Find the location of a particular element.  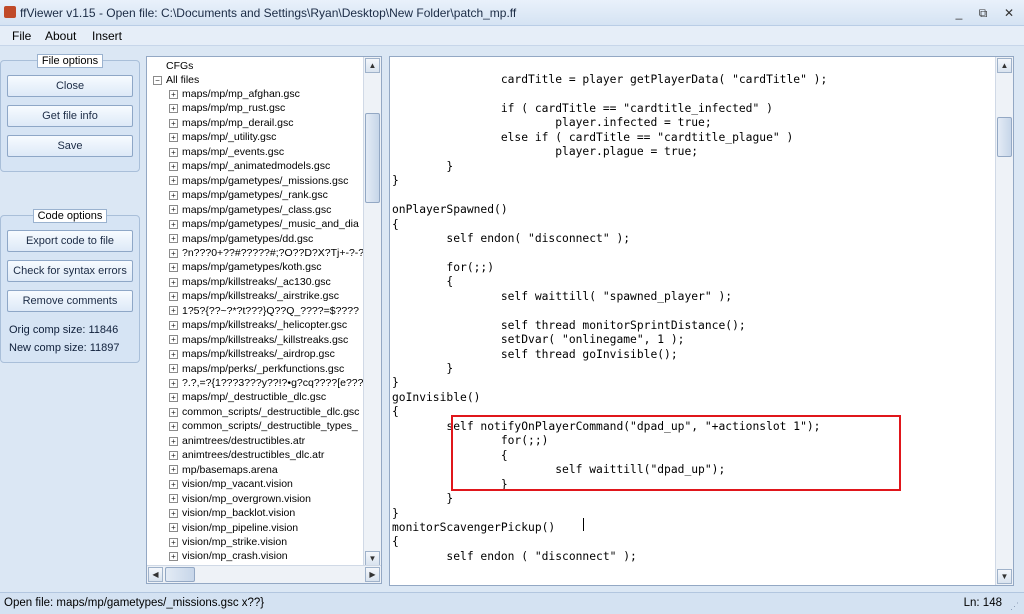

scroll-right-icon: ▶ is located at coordinates (372, 574).